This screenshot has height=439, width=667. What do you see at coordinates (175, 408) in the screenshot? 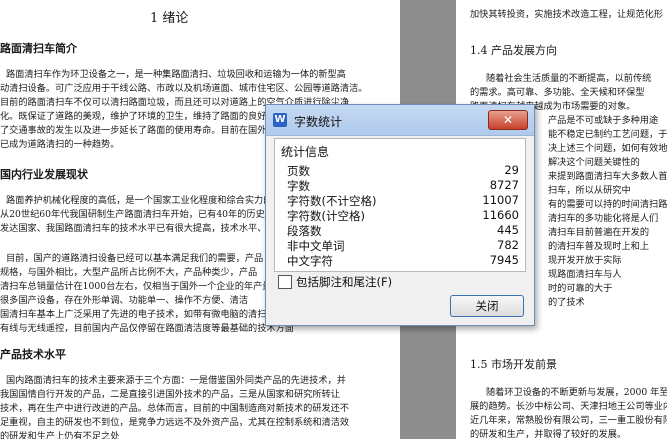
I see `body-line: 技术，再在生产中进行改进的产品。总体而言，目前的中国制造商对新技术的研发还不` at bounding box center [175, 408].